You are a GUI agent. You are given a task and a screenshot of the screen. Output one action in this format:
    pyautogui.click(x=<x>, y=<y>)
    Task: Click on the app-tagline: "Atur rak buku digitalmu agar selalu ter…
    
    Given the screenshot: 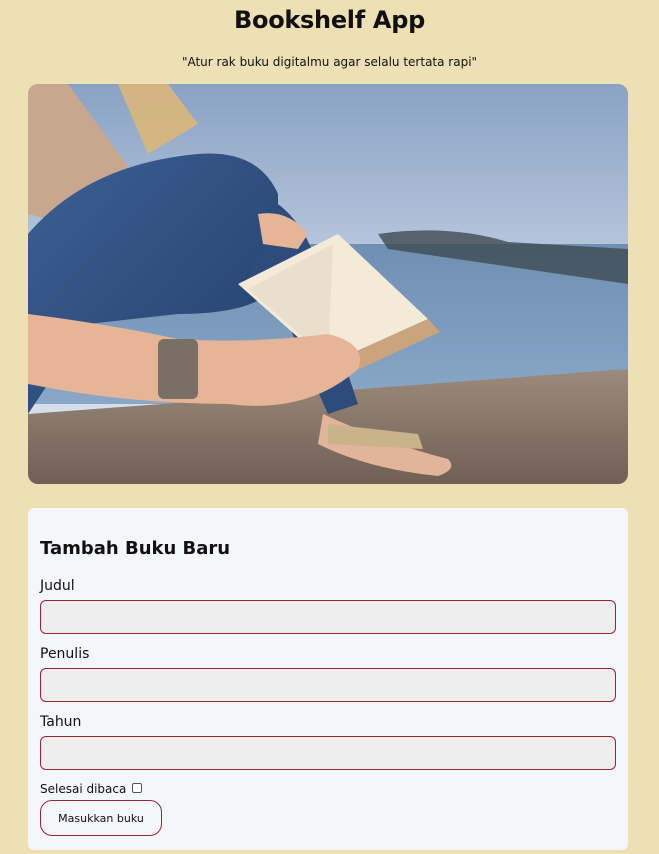 What is the action you would take?
    pyautogui.click(x=329, y=62)
    